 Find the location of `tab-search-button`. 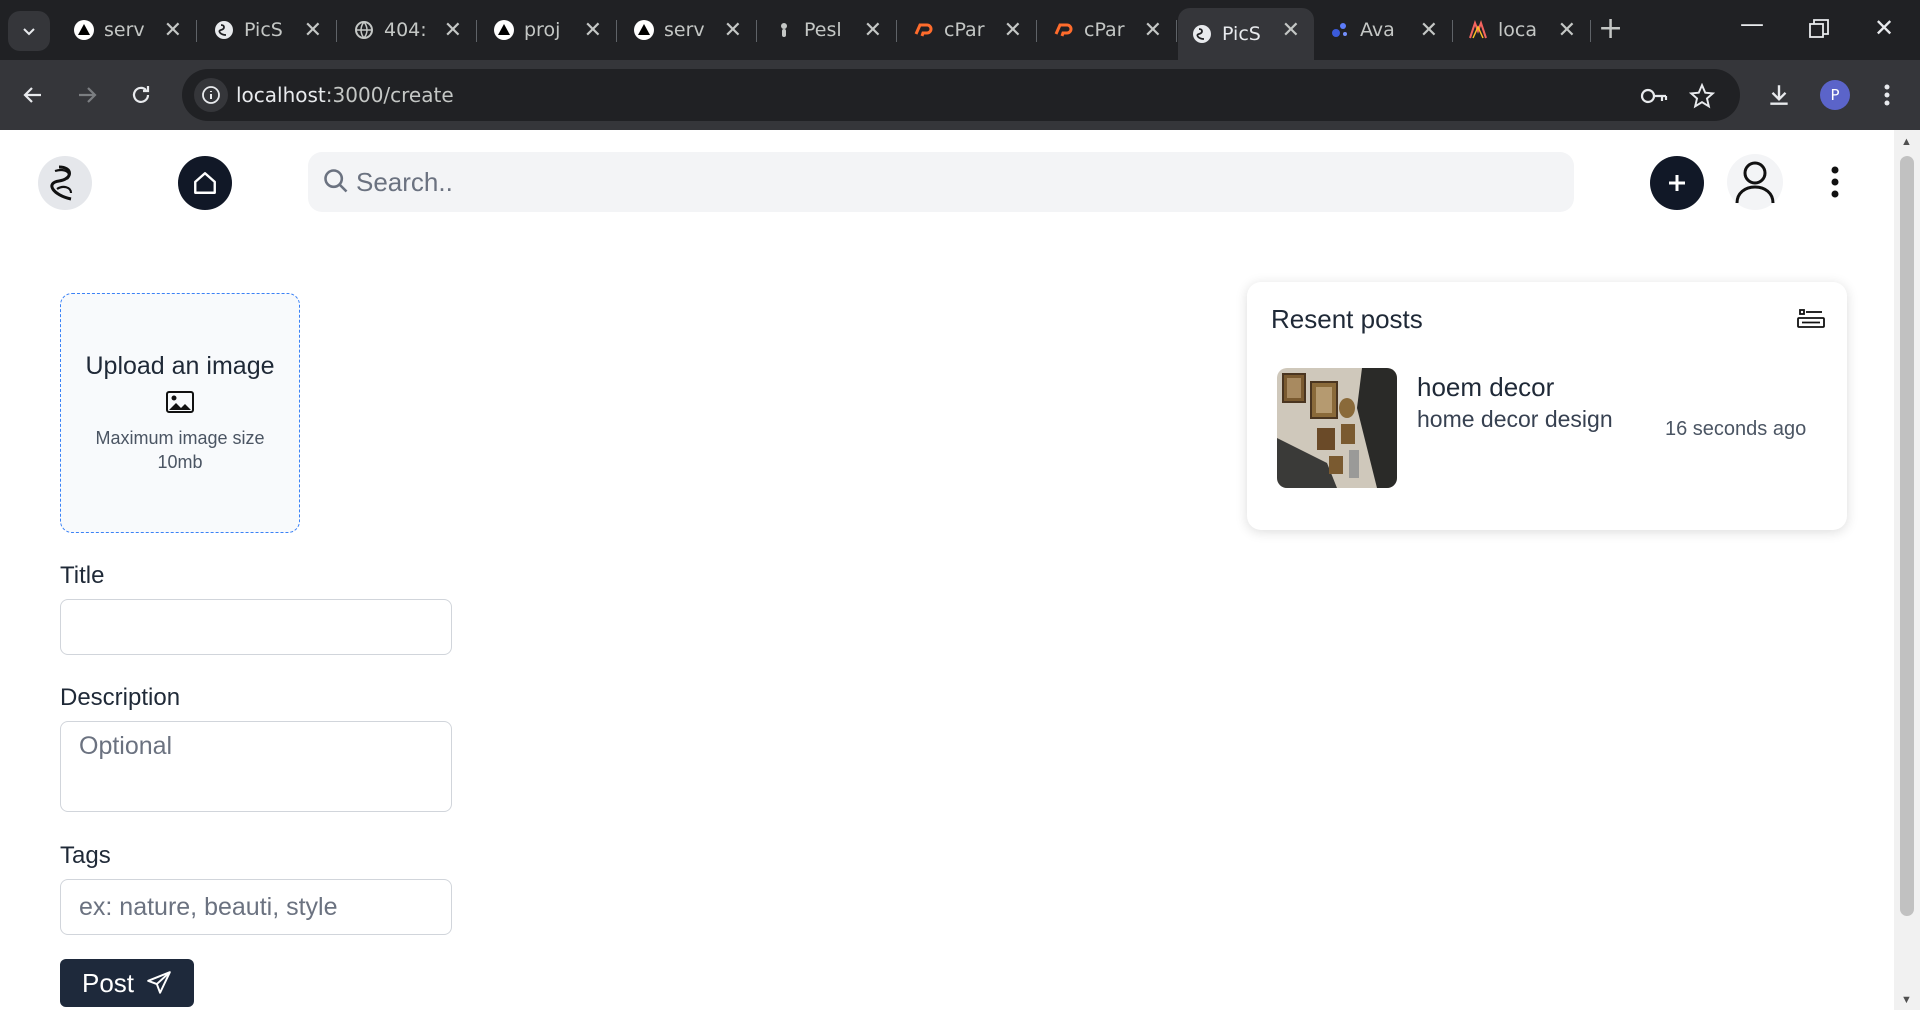

tab-search-button is located at coordinates (29, 31).